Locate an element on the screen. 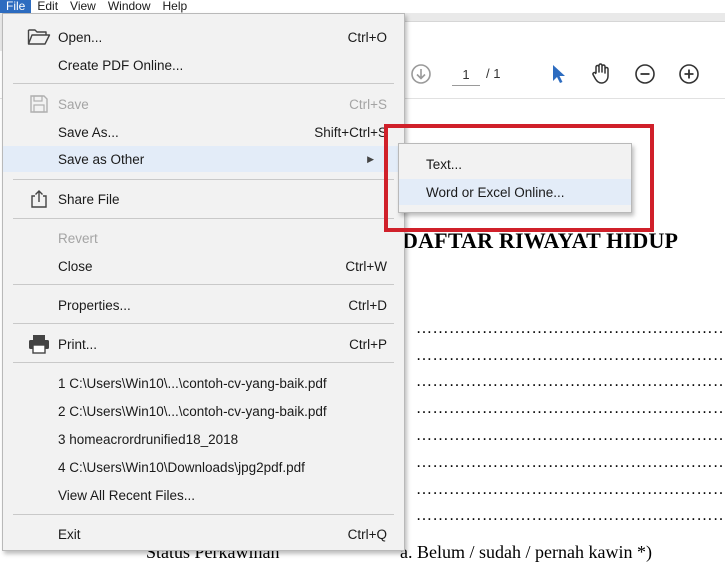 The height and width of the screenshot is (563, 725). menu-item-close: Close Ctrl+W is located at coordinates (203, 266).